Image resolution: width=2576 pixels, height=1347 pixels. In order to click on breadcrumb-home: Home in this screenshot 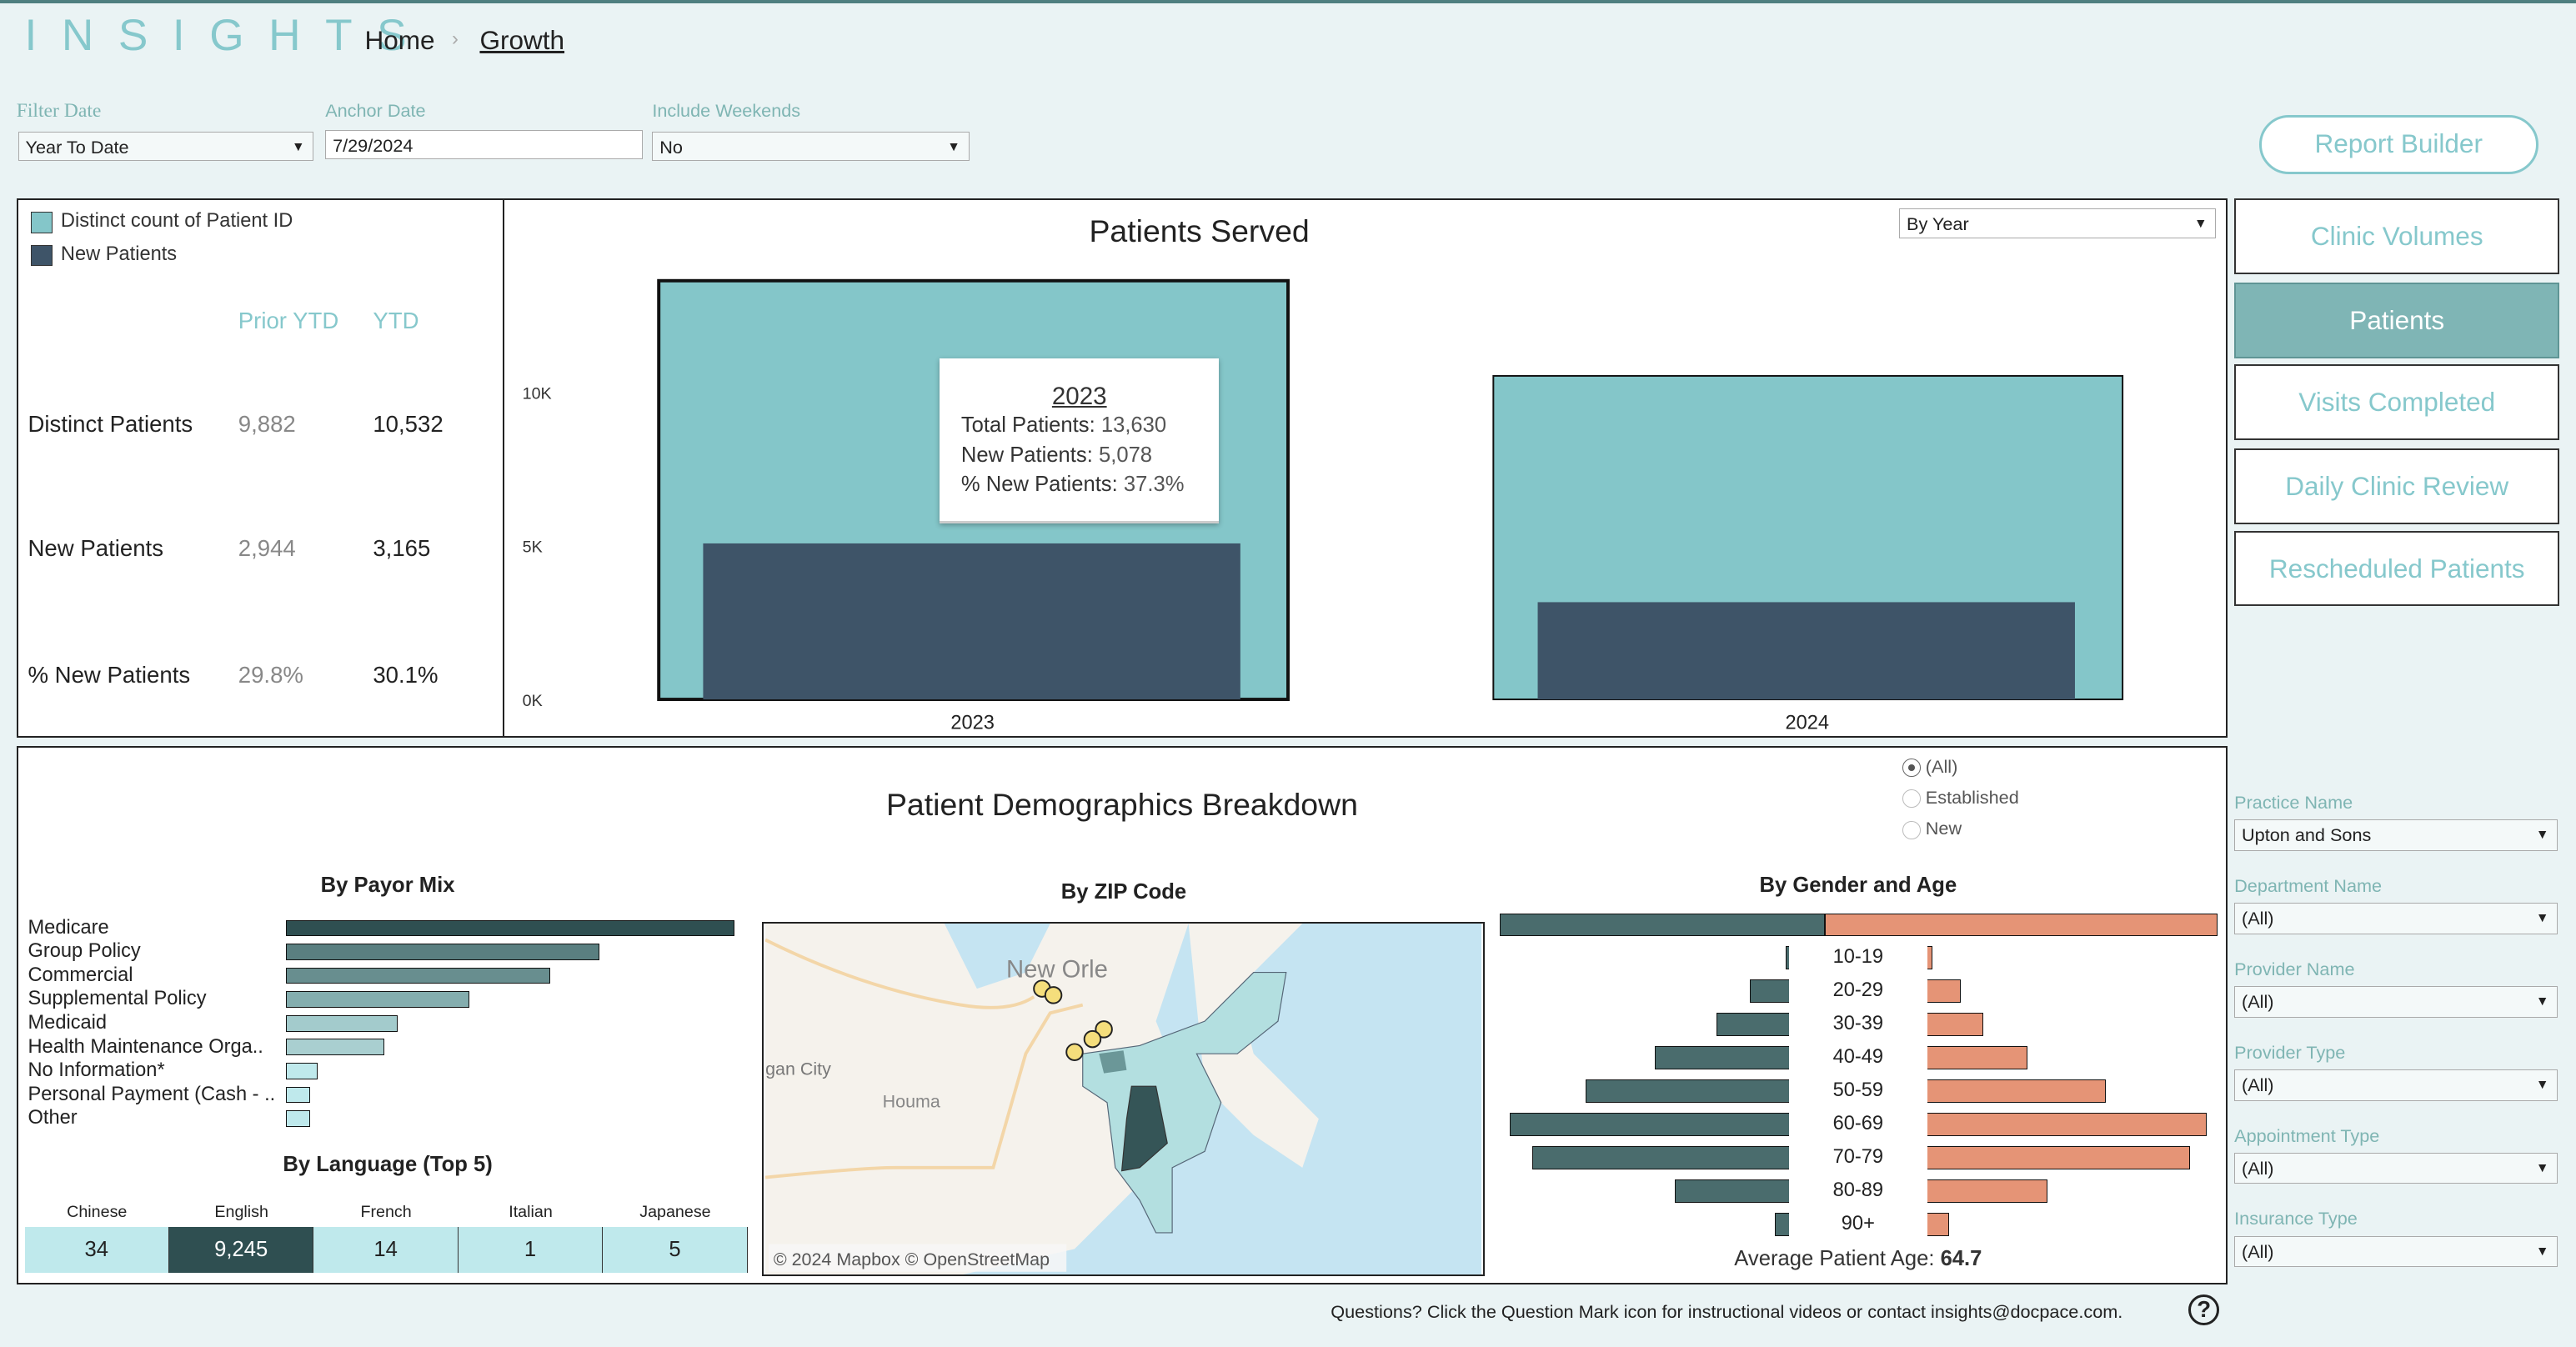, I will do `click(399, 41)`.